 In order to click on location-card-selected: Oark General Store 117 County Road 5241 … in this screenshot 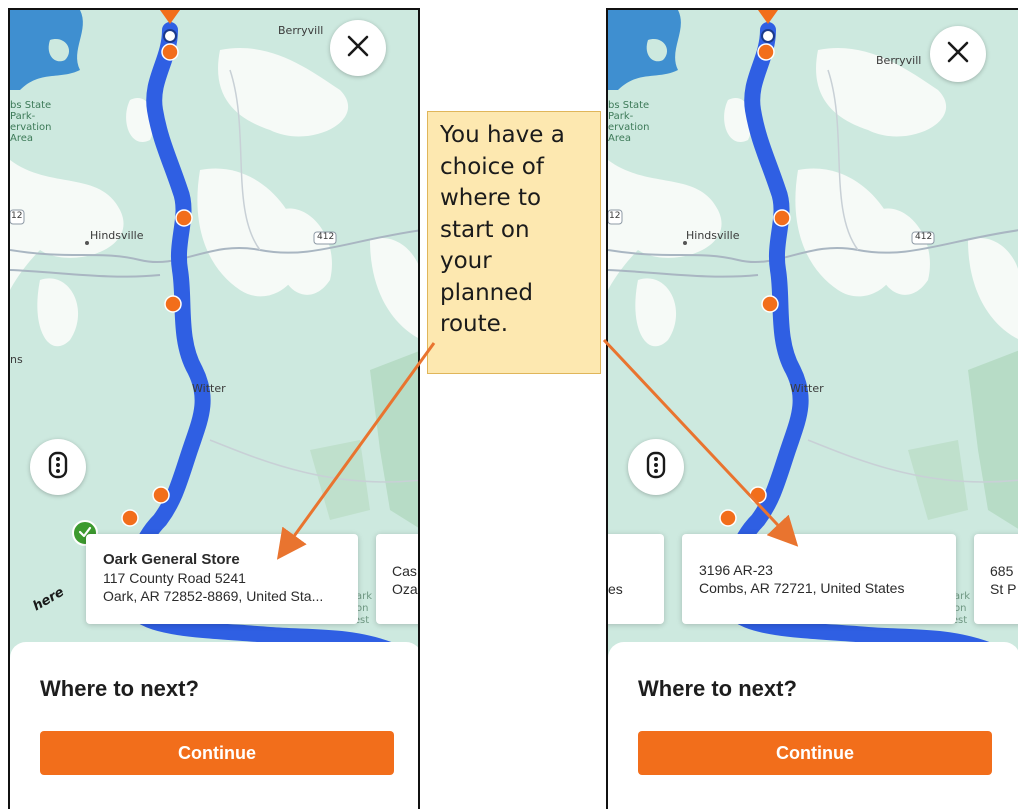, I will do `click(222, 579)`.